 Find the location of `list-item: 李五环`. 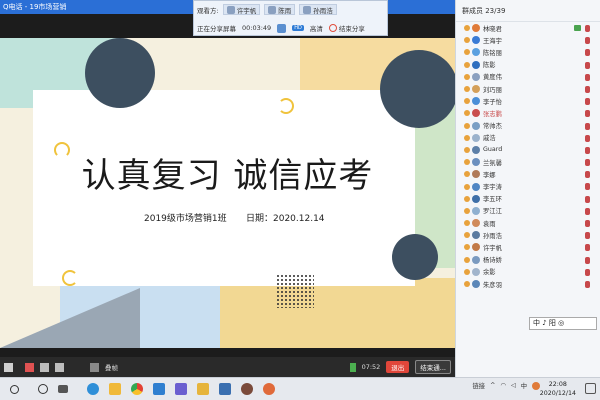

list-item: 李五环 is located at coordinates (528, 199).